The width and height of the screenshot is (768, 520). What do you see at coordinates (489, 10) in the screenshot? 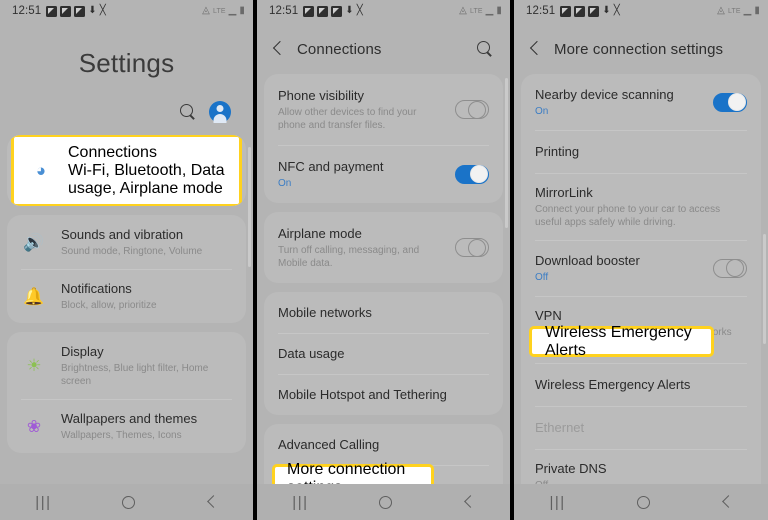
I see `signal-icon: ▁` at bounding box center [489, 10].